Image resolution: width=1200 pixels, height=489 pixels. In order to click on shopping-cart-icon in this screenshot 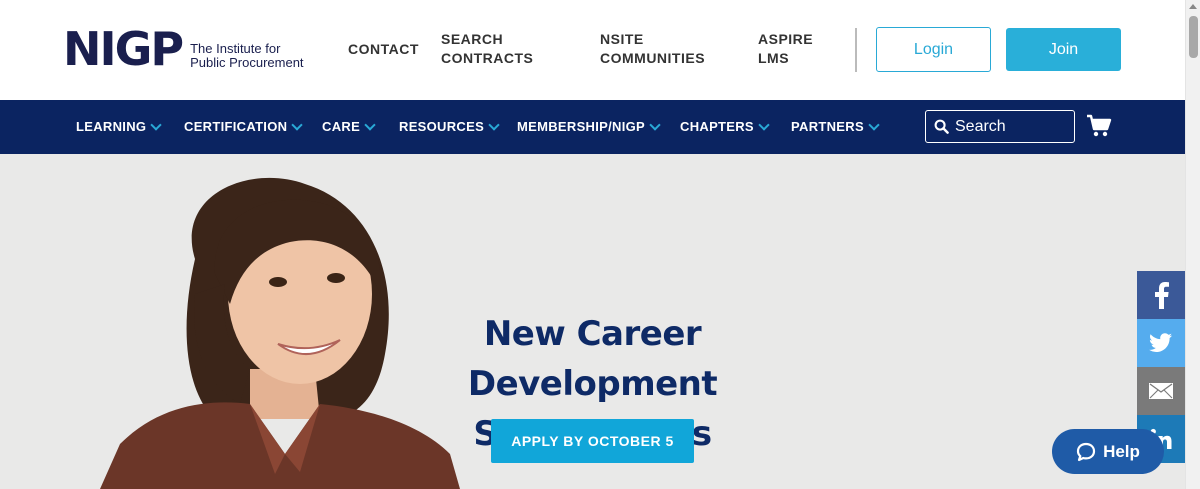, I will do `click(1099, 126)`.